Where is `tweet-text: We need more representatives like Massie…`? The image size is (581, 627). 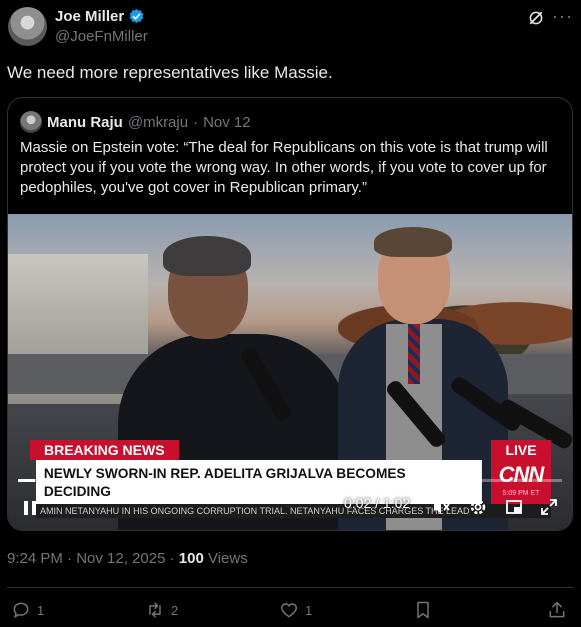
tweet-text: We need more representatives like Massie… is located at coordinates (170, 72).